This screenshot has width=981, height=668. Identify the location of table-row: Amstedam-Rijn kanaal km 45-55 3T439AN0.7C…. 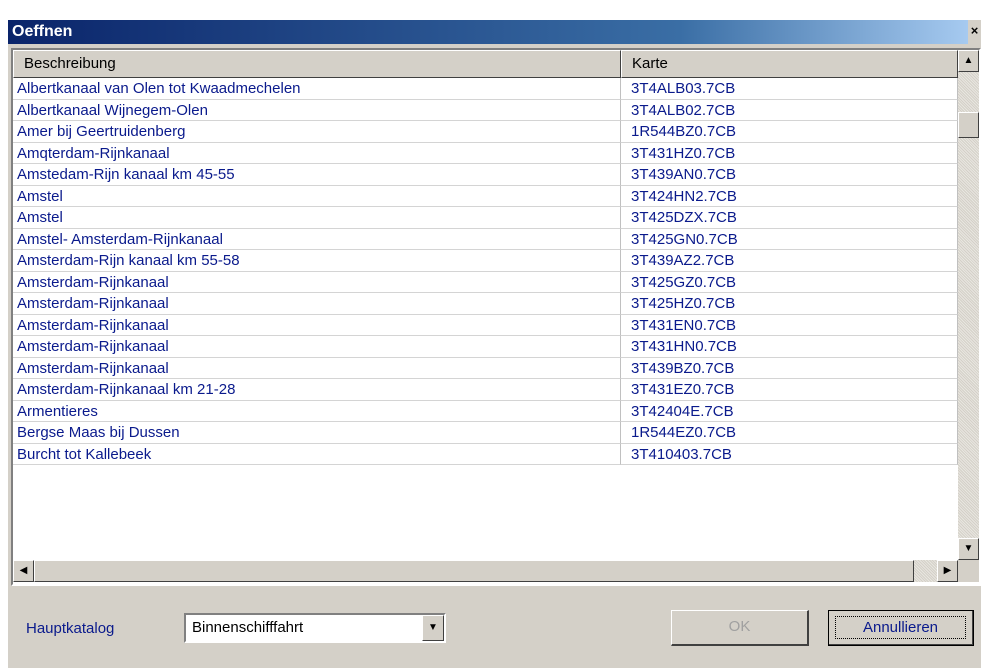
(485, 175).